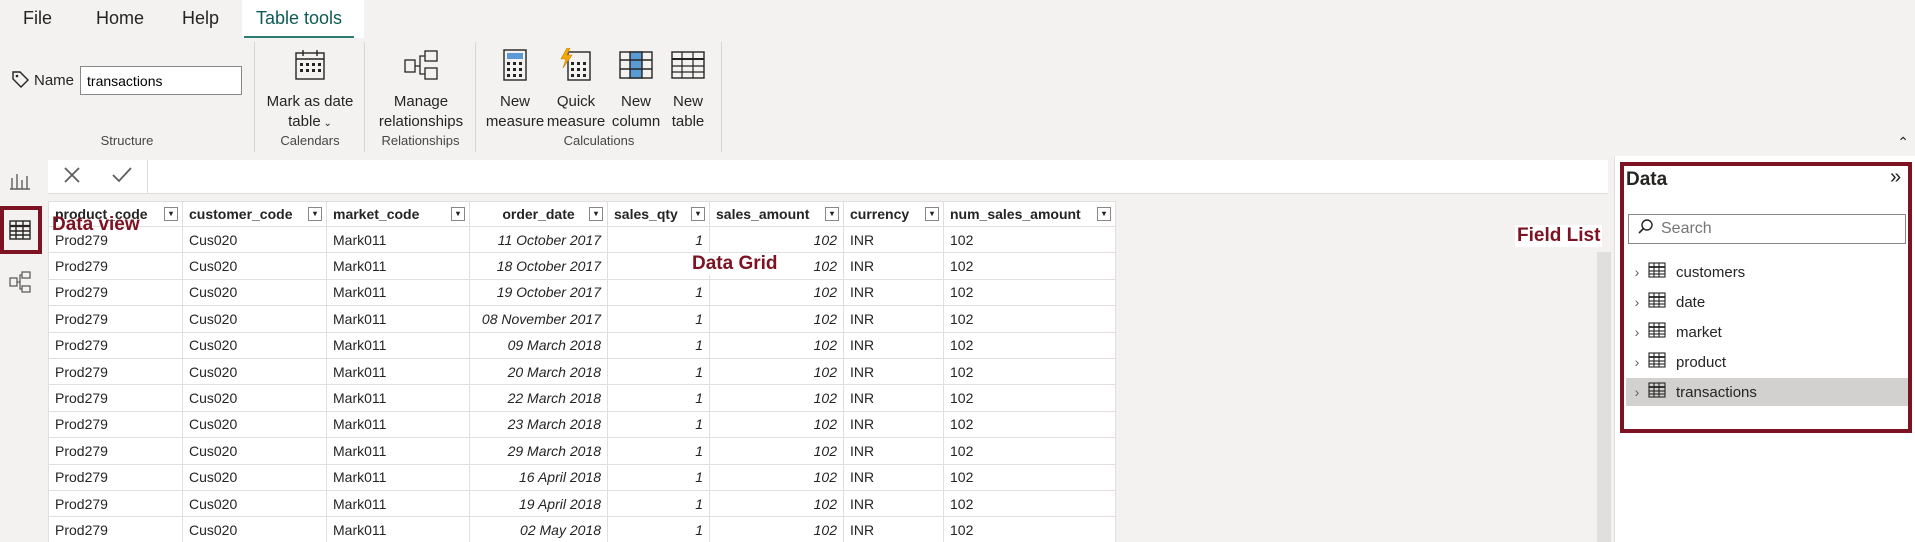 This screenshot has width=1915, height=542. What do you see at coordinates (636, 90) in the screenshot?
I see `new-column-button: New column` at bounding box center [636, 90].